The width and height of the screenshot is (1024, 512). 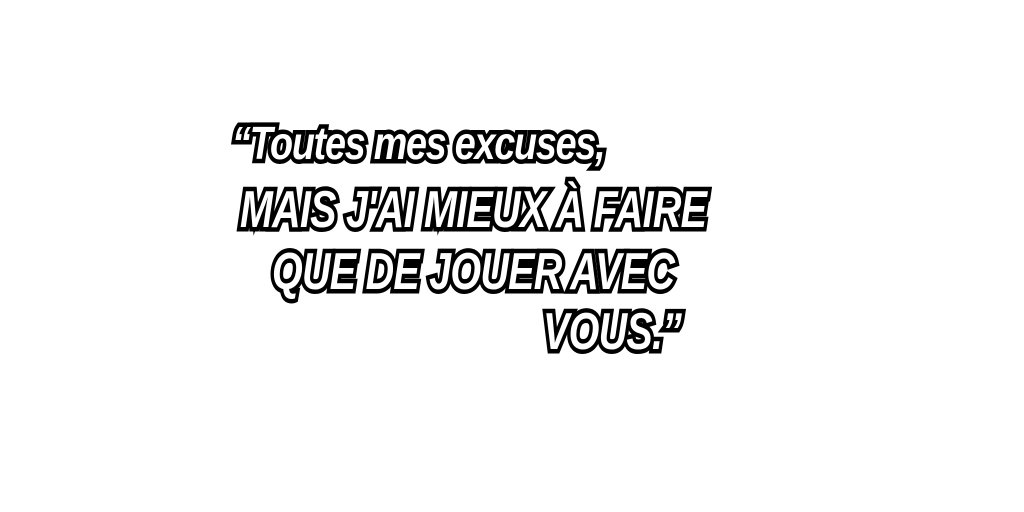 I want to click on quote-line-4: VOUS.”, so click(x=613, y=332).